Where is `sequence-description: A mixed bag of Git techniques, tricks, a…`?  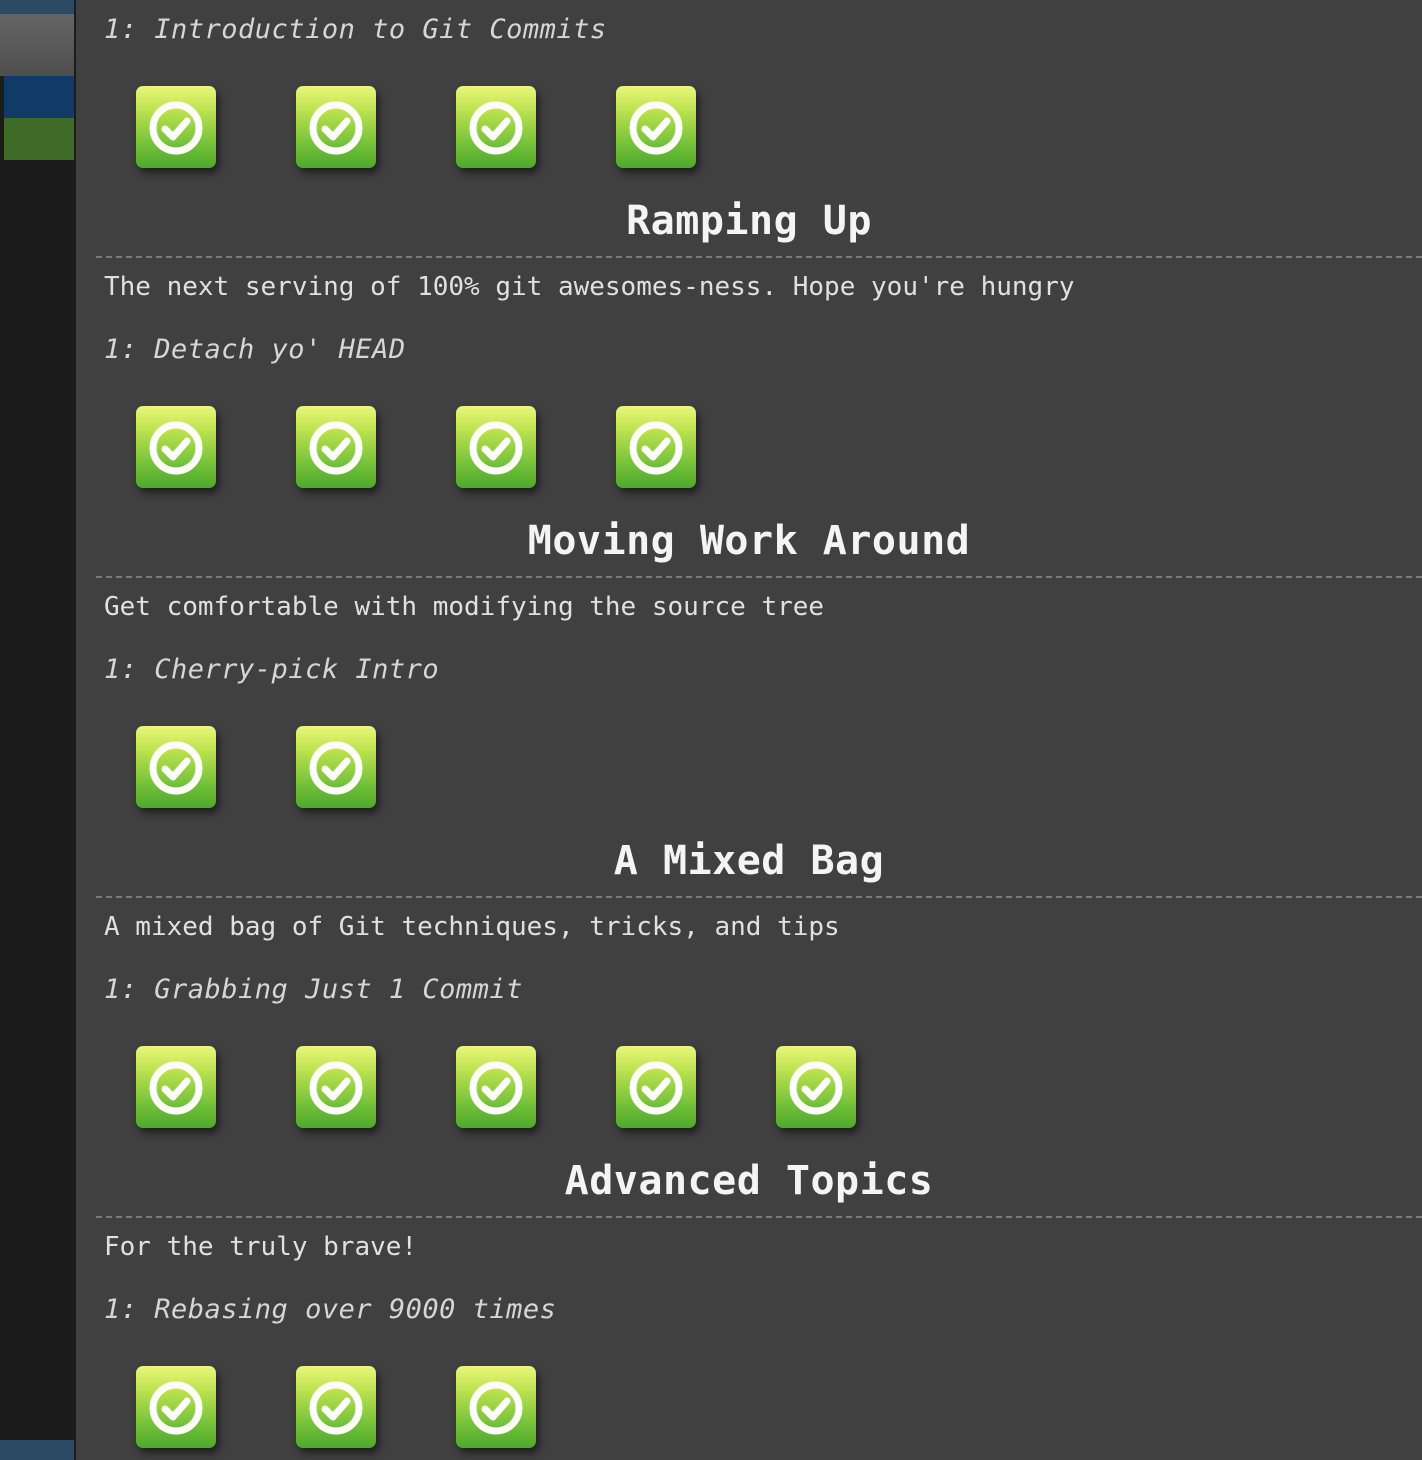
sequence-description: A mixed bag of Git techniques, tricks, a… is located at coordinates (472, 927).